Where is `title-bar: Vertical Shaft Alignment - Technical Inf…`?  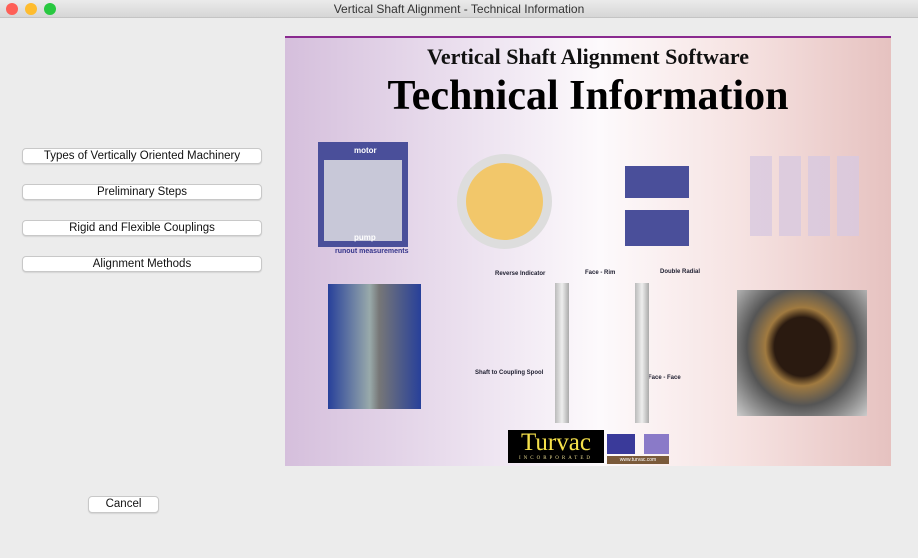 title-bar: Vertical Shaft Alignment - Technical Inf… is located at coordinates (459, 9).